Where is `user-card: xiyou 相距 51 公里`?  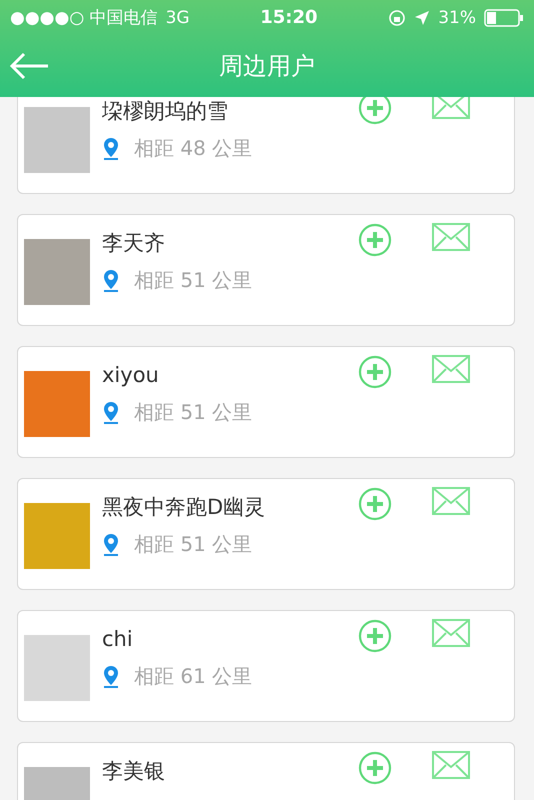 user-card: xiyou 相距 51 公里 is located at coordinates (266, 402).